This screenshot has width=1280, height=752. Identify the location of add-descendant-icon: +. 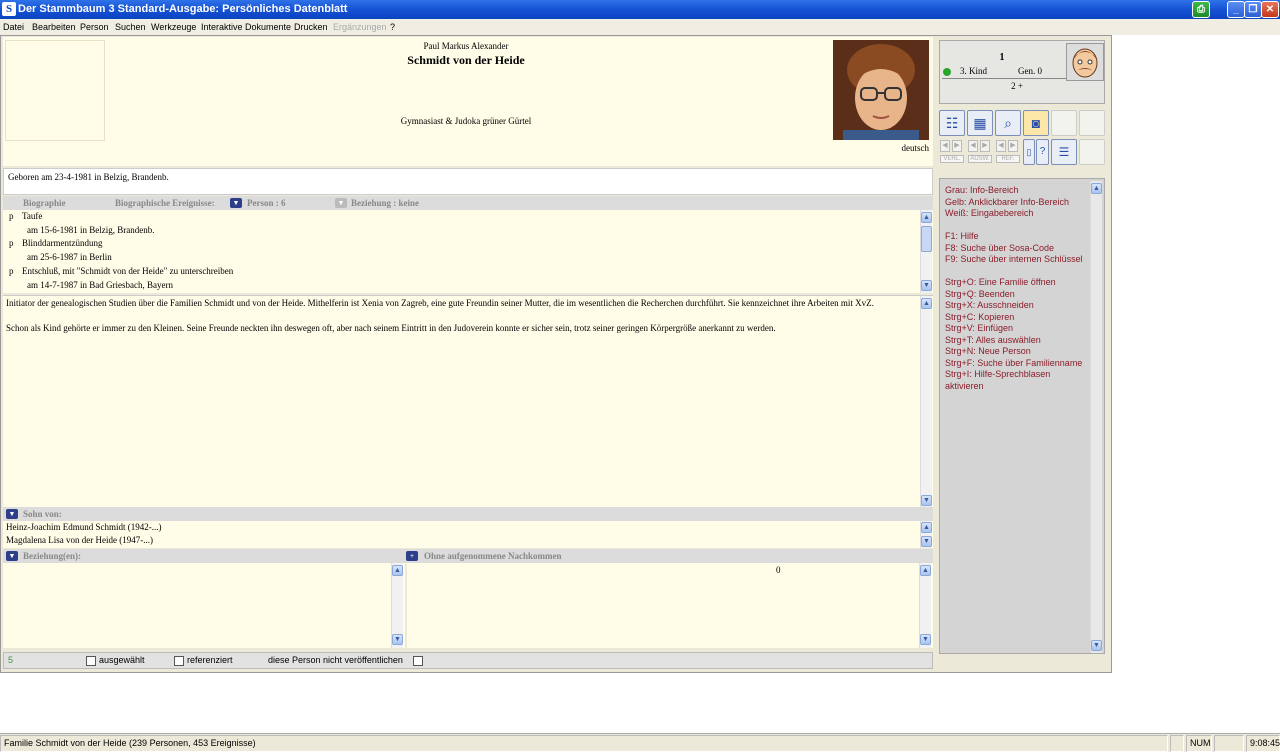
(412, 556).